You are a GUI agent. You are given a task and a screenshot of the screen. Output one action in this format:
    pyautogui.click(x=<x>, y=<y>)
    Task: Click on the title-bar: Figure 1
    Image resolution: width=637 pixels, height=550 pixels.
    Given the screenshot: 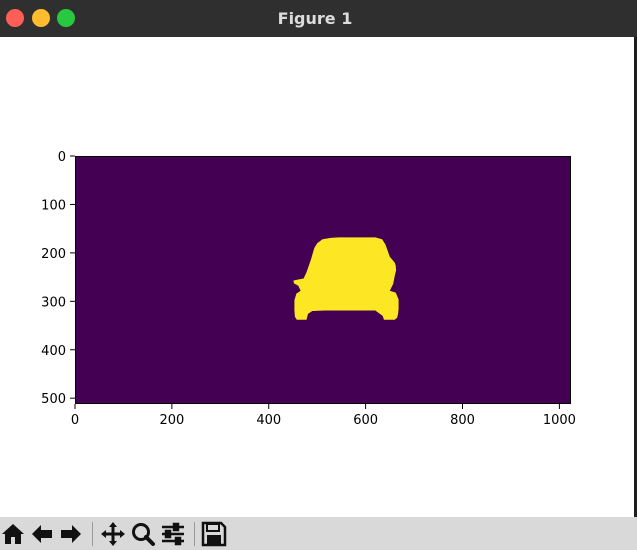 What is the action you would take?
    pyautogui.click(x=318, y=18)
    